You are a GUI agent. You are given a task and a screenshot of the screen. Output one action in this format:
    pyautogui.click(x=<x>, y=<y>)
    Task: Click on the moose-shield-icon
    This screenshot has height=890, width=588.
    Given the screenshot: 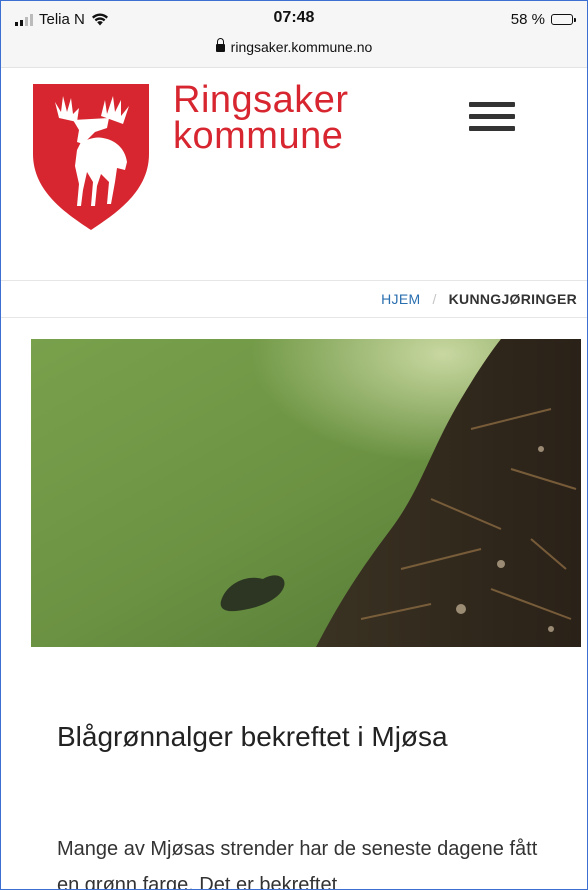 What is the action you would take?
    pyautogui.click(x=91, y=157)
    